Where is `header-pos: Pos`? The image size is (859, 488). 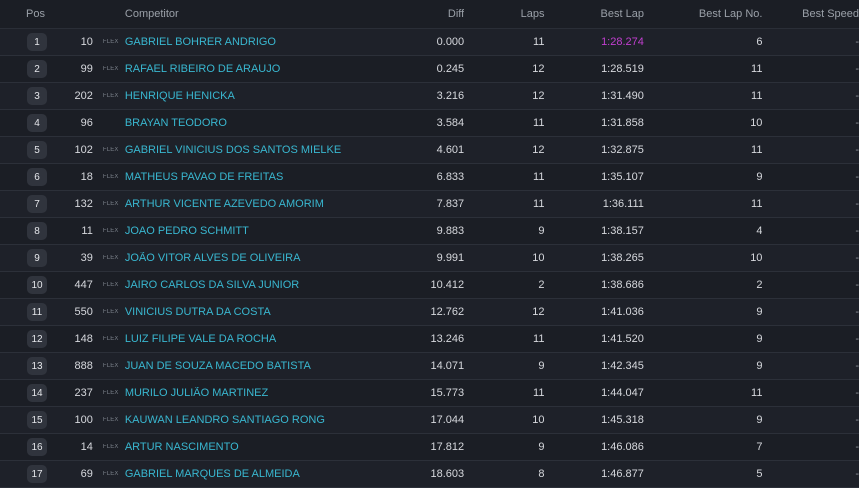 header-pos: Pos is located at coordinates (35, 14).